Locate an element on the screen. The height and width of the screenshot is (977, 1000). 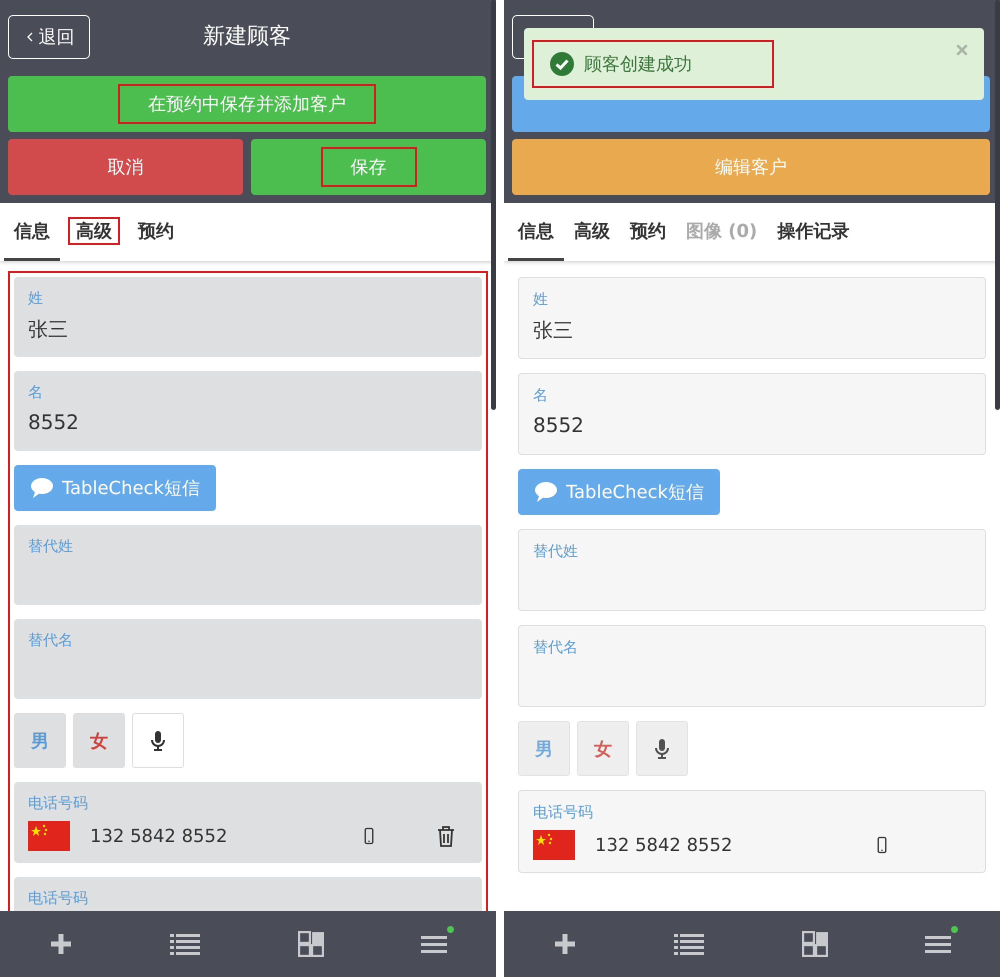
toast-message: 顾客创建成功 is located at coordinates (638, 64).